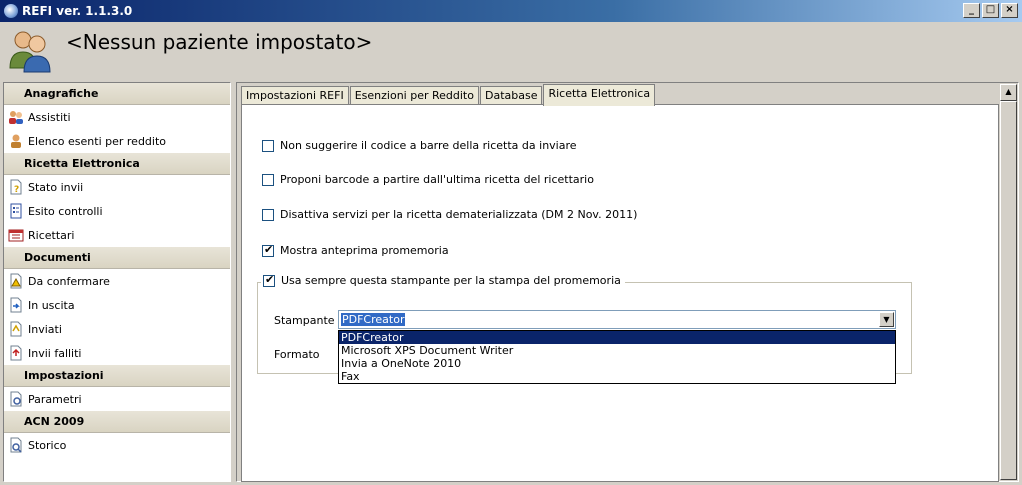 This screenshot has height=485, width=1022. Describe the element at coordinates (617, 319) in the screenshot. I see `printer-select: PDFCreator ▼` at that location.